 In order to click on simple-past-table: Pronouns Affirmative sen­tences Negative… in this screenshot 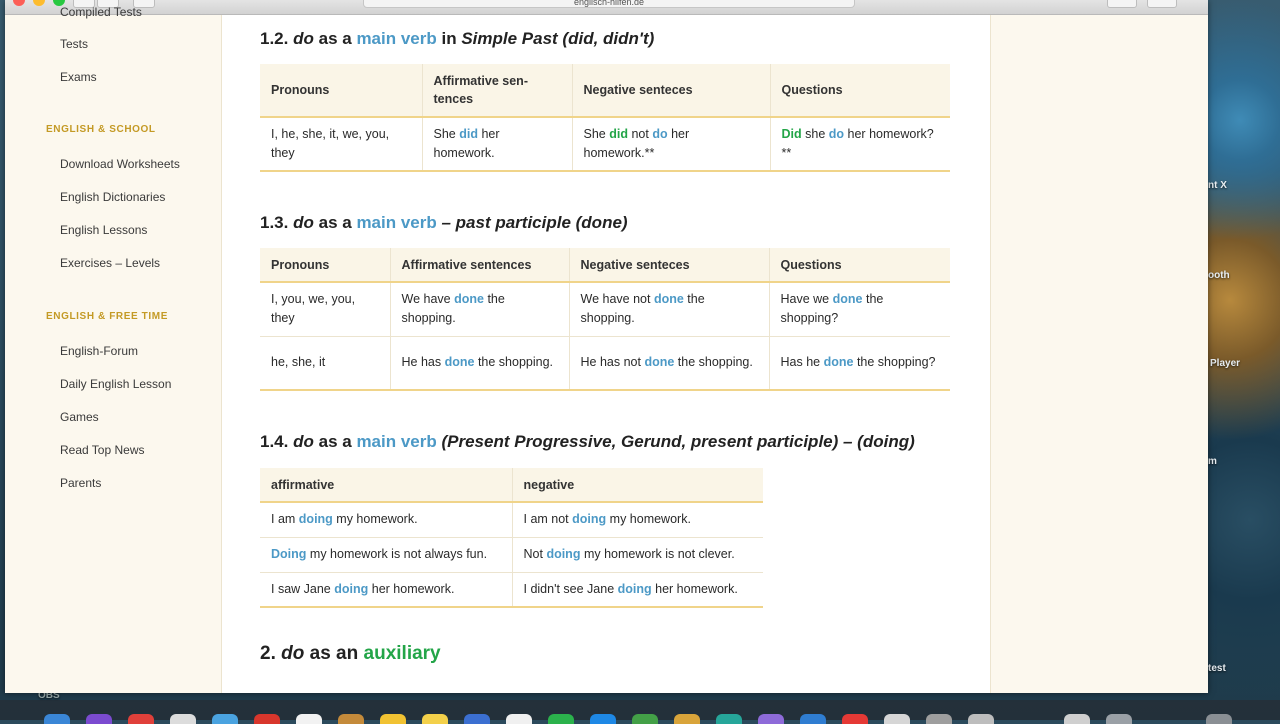, I will do `click(605, 118)`.